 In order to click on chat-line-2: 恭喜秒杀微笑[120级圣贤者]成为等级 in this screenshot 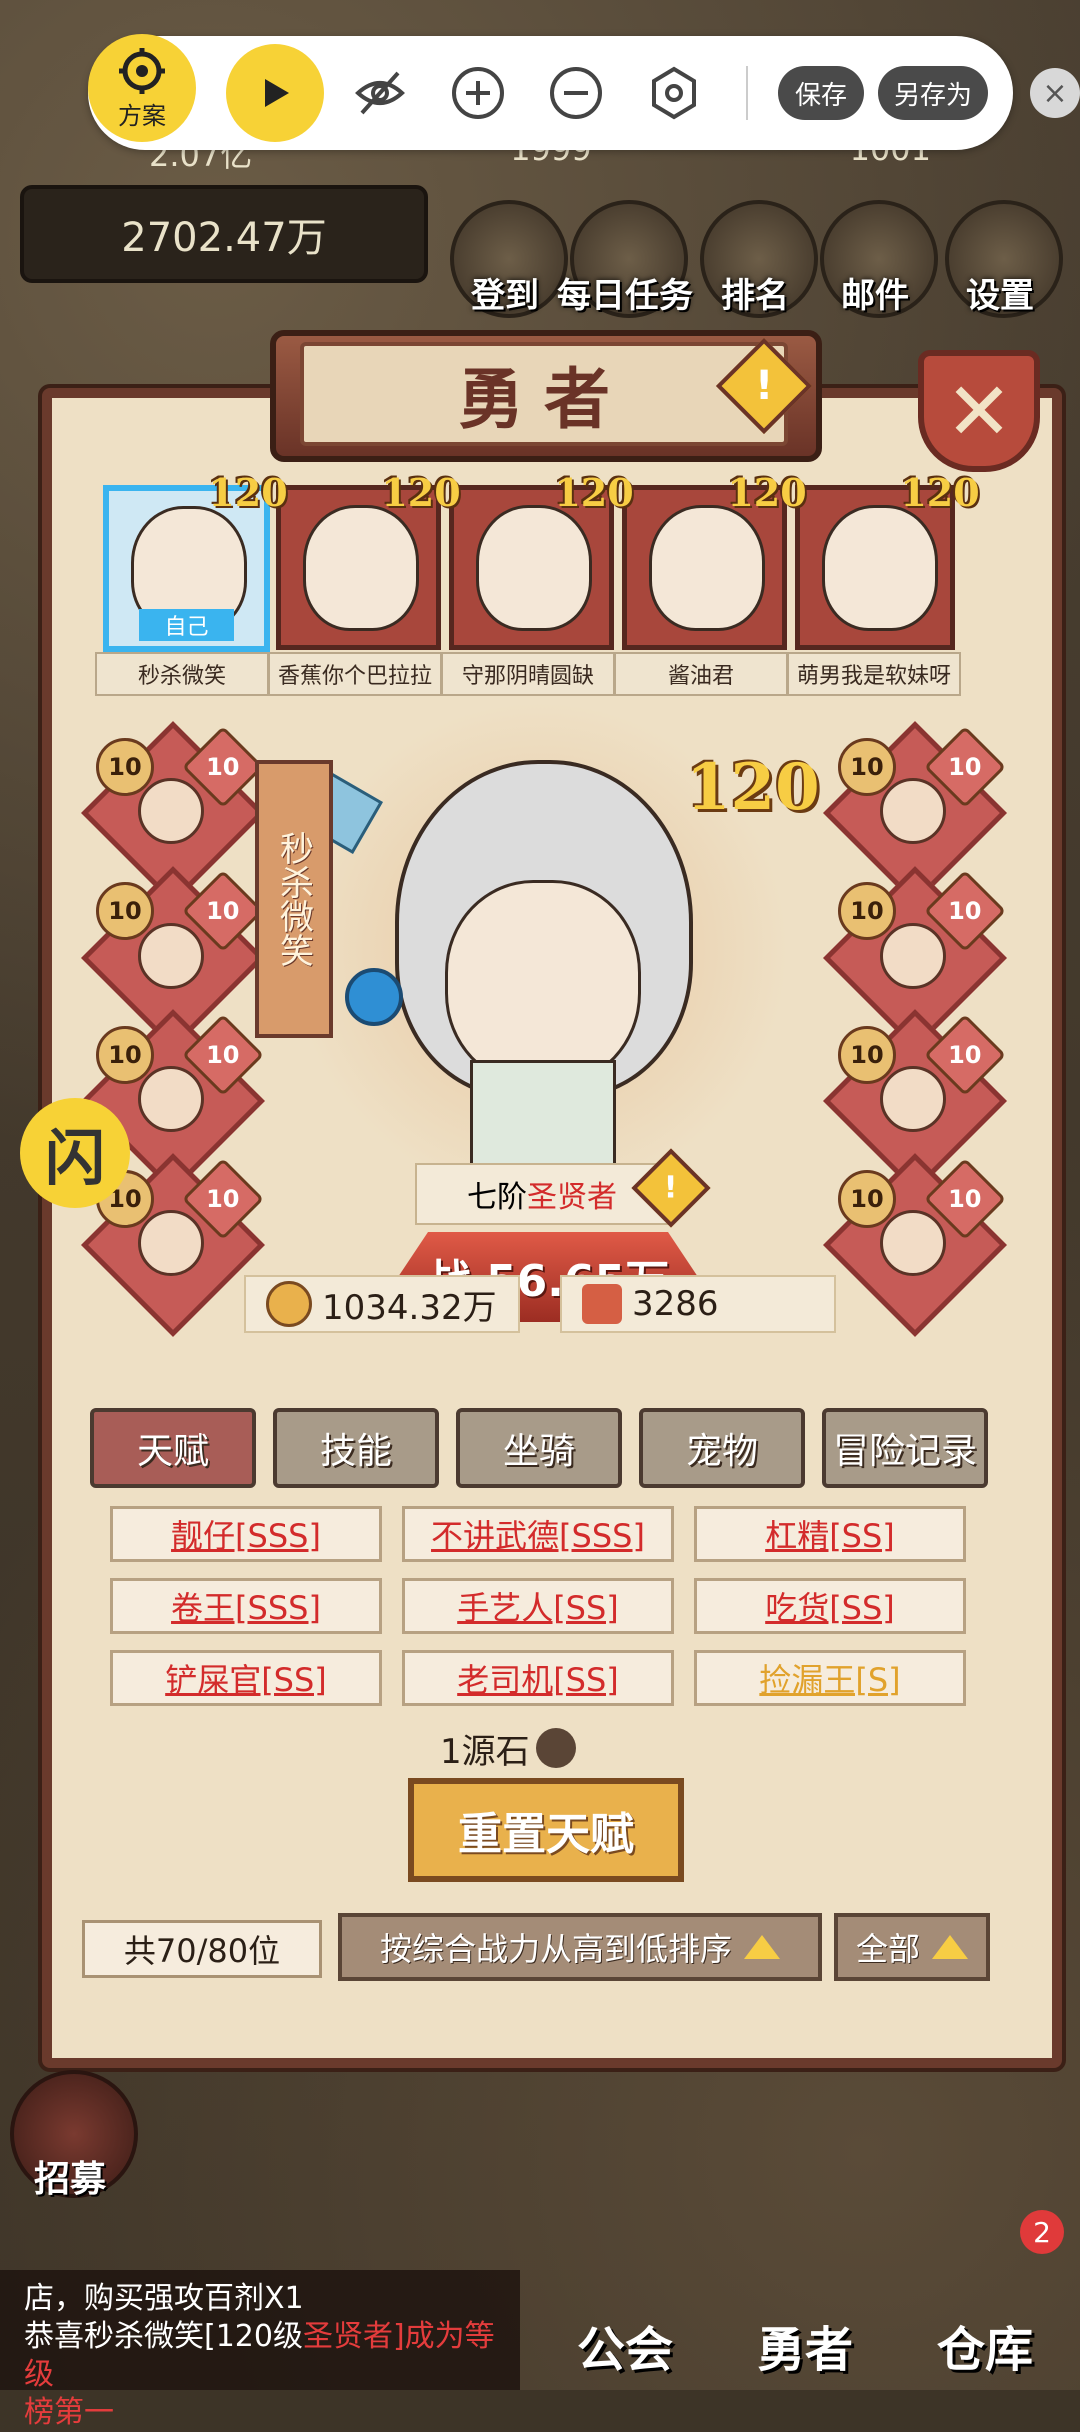, I will do `click(259, 2355)`.